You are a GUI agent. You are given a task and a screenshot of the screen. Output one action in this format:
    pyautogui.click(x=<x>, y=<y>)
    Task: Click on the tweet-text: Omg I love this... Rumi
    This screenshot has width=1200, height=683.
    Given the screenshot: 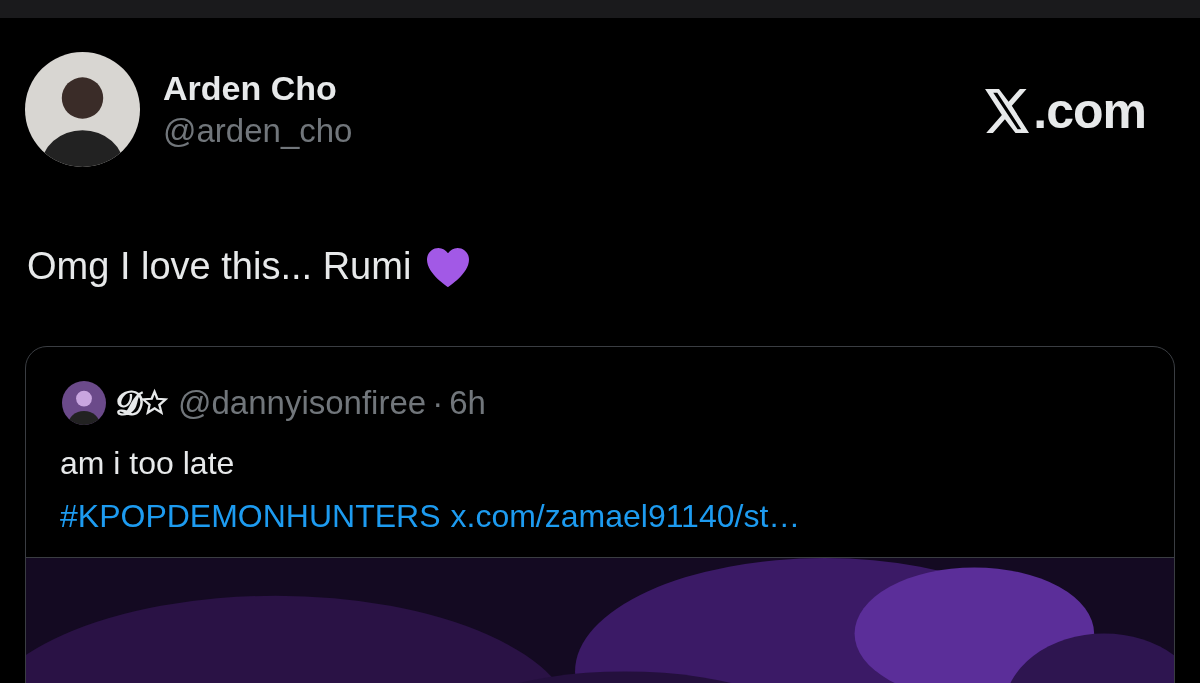 What is the action you would take?
    pyautogui.click(x=219, y=266)
    